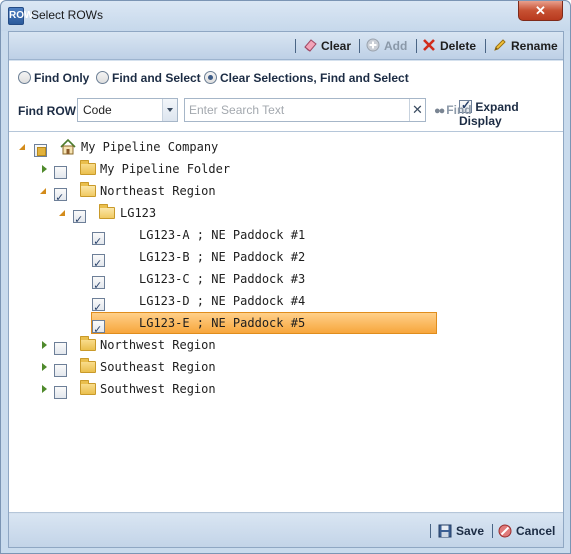 Image resolution: width=571 pixels, height=554 pixels. What do you see at coordinates (222, 257) in the screenshot?
I see `tree-node-label: LG123-B ; NE Paddock #2` at bounding box center [222, 257].